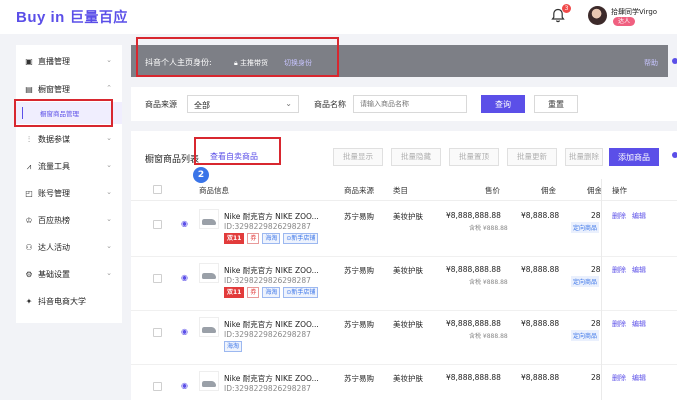 The width and height of the screenshot is (677, 400). What do you see at coordinates (359, 324) in the screenshot?
I see `product-source: 苏宁易购` at bounding box center [359, 324].